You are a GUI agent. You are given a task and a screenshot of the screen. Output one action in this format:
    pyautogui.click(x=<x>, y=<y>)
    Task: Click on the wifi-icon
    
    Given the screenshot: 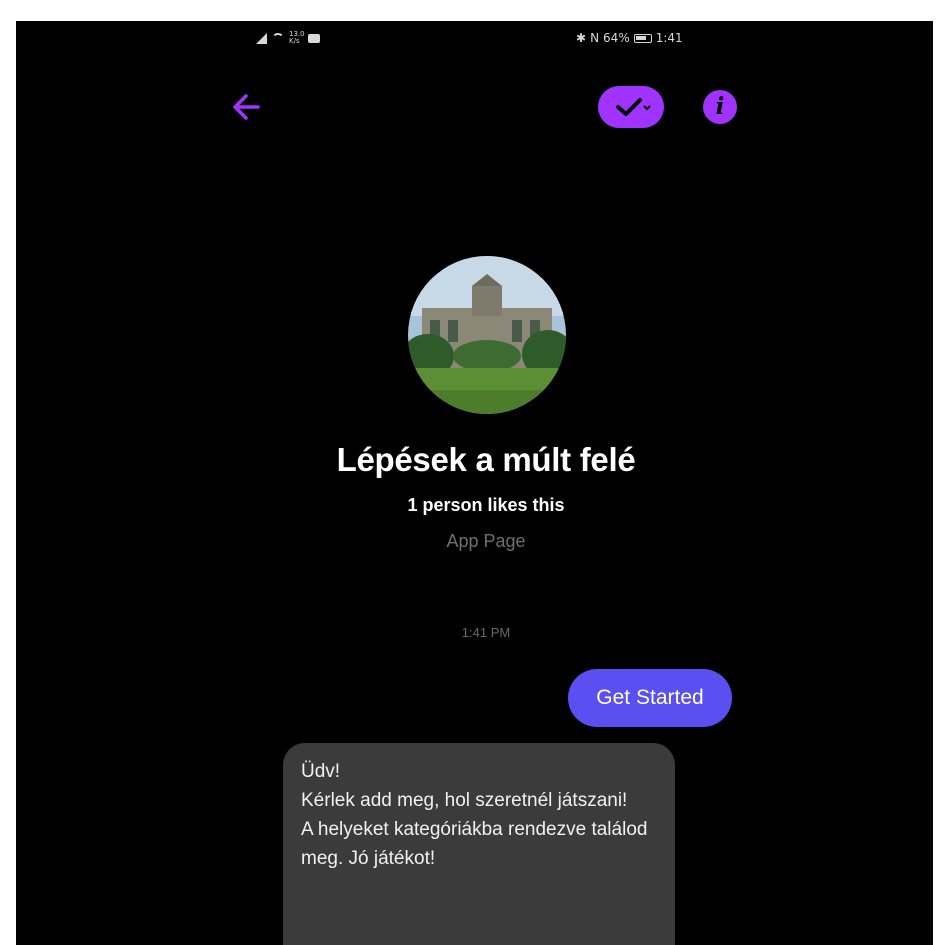 What is the action you would take?
    pyautogui.click(x=278, y=38)
    